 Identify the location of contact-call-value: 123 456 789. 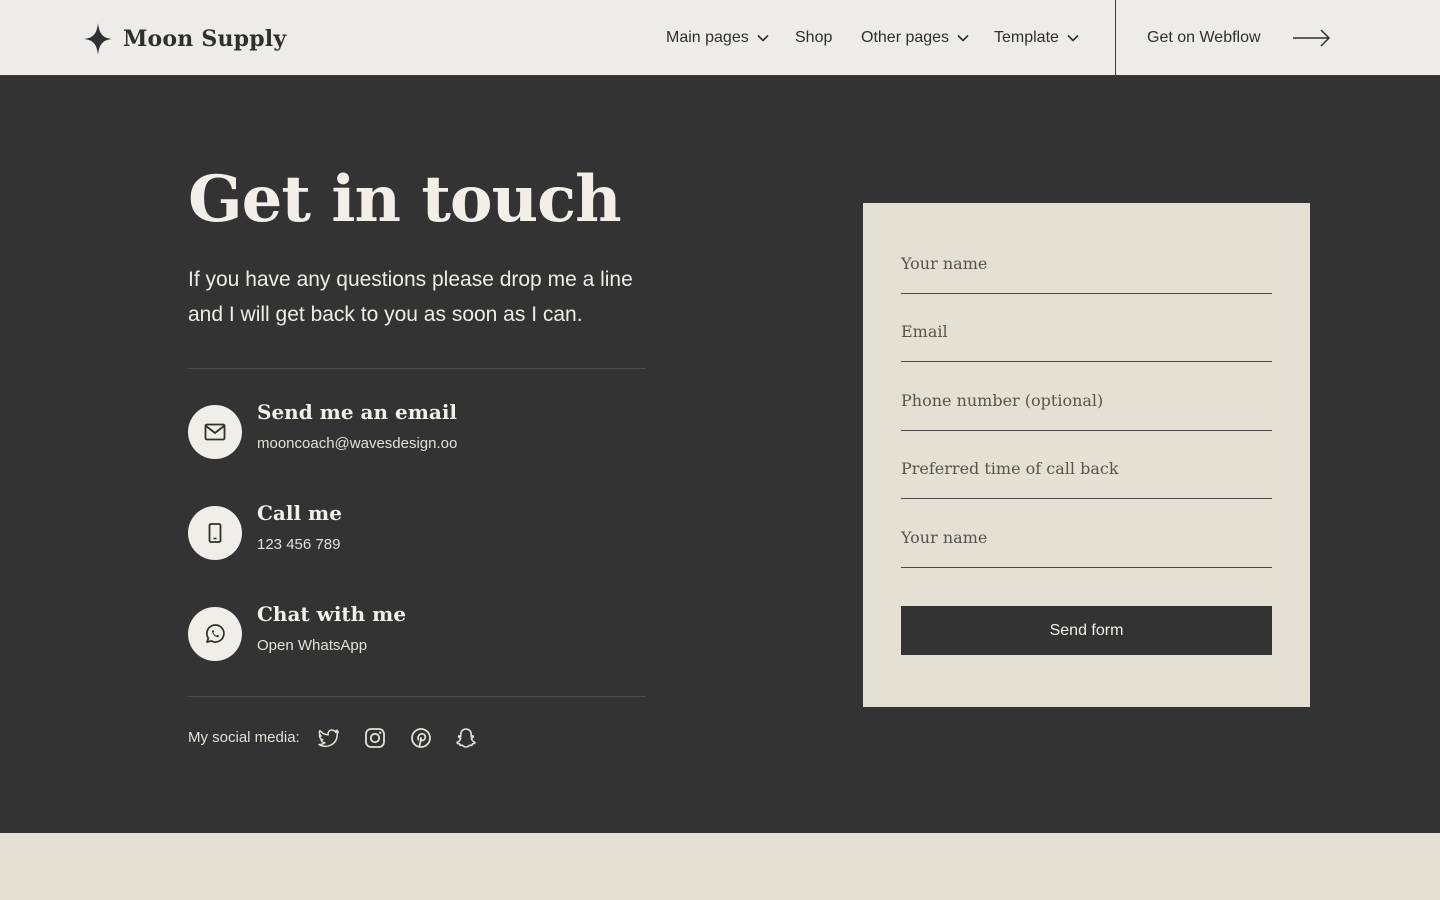
(298, 545).